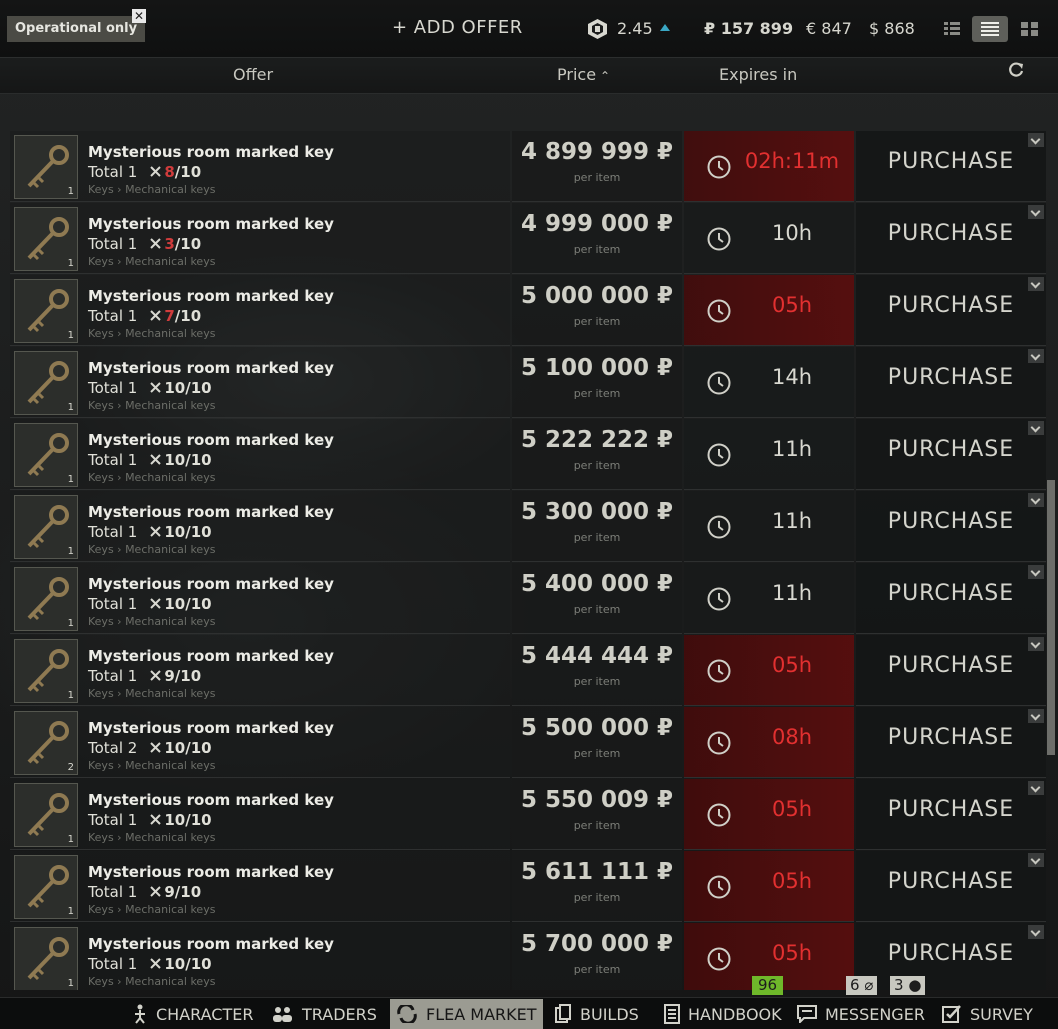 The height and width of the screenshot is (1029, 1058). I want to click on offer-price: 5 700 000 ₽, so click(597, 944).